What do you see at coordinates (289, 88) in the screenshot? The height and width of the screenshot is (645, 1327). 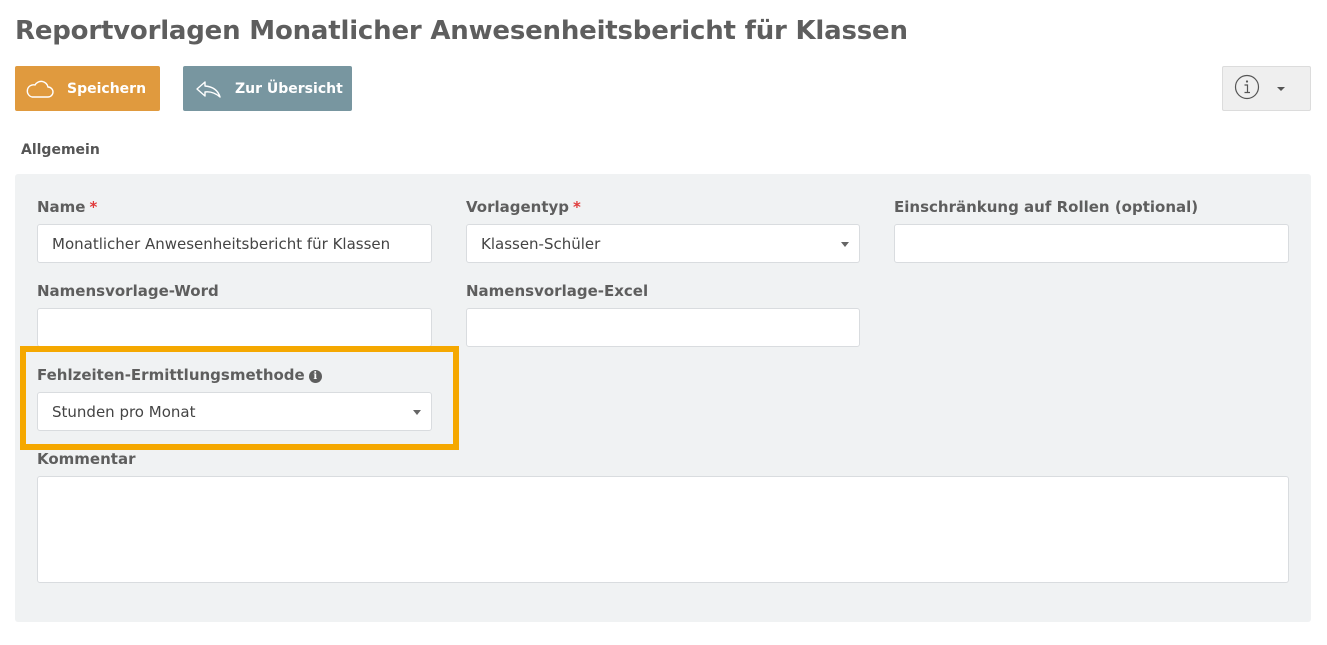 I see `back-button-label: Zur Übersicht` at bounding box center [289, 88].